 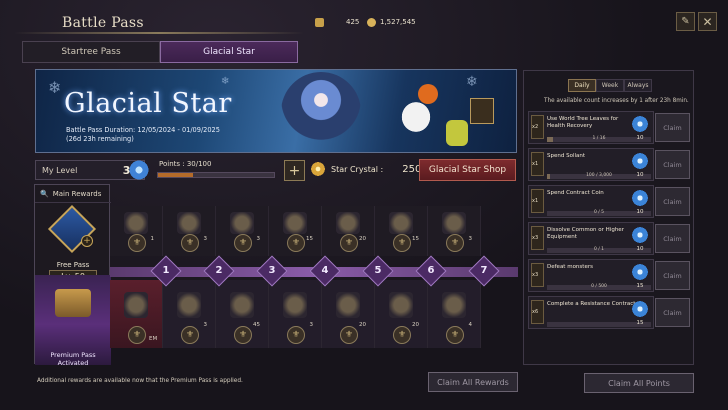 I want to click on points-text: Points : 30/100, so click(x=185, y=164).